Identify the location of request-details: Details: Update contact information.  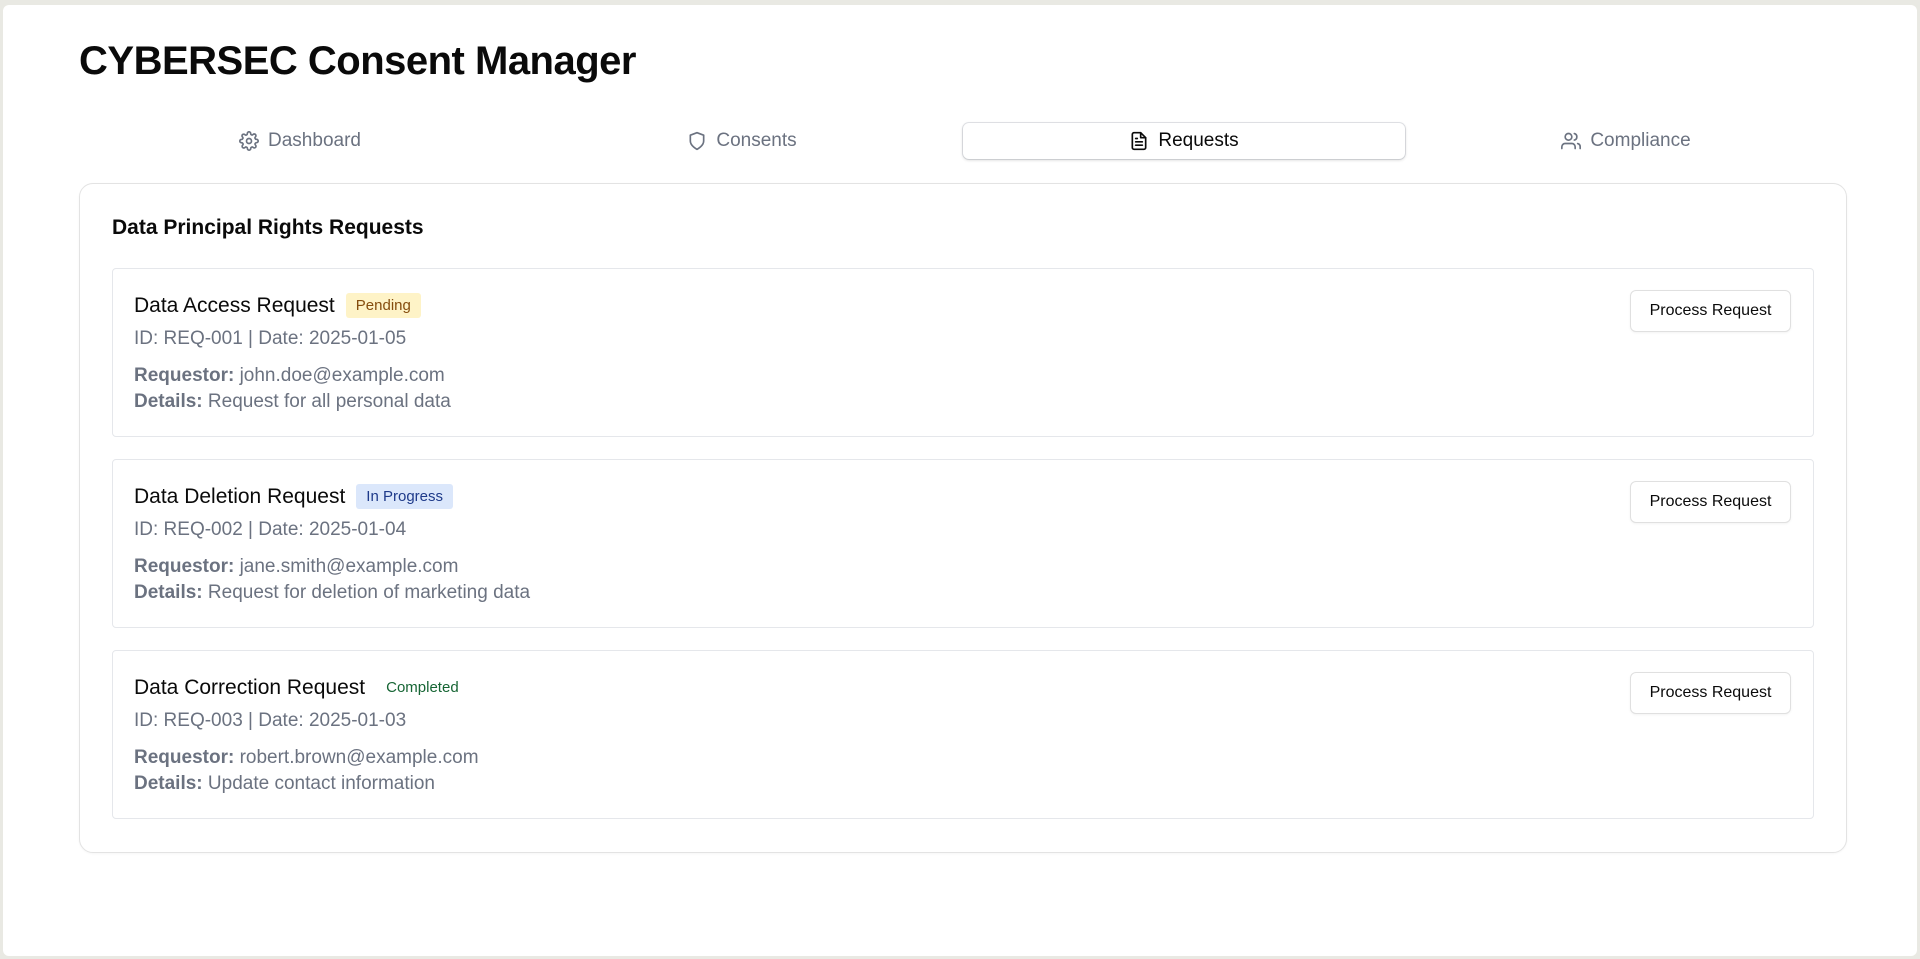
(284, 784).